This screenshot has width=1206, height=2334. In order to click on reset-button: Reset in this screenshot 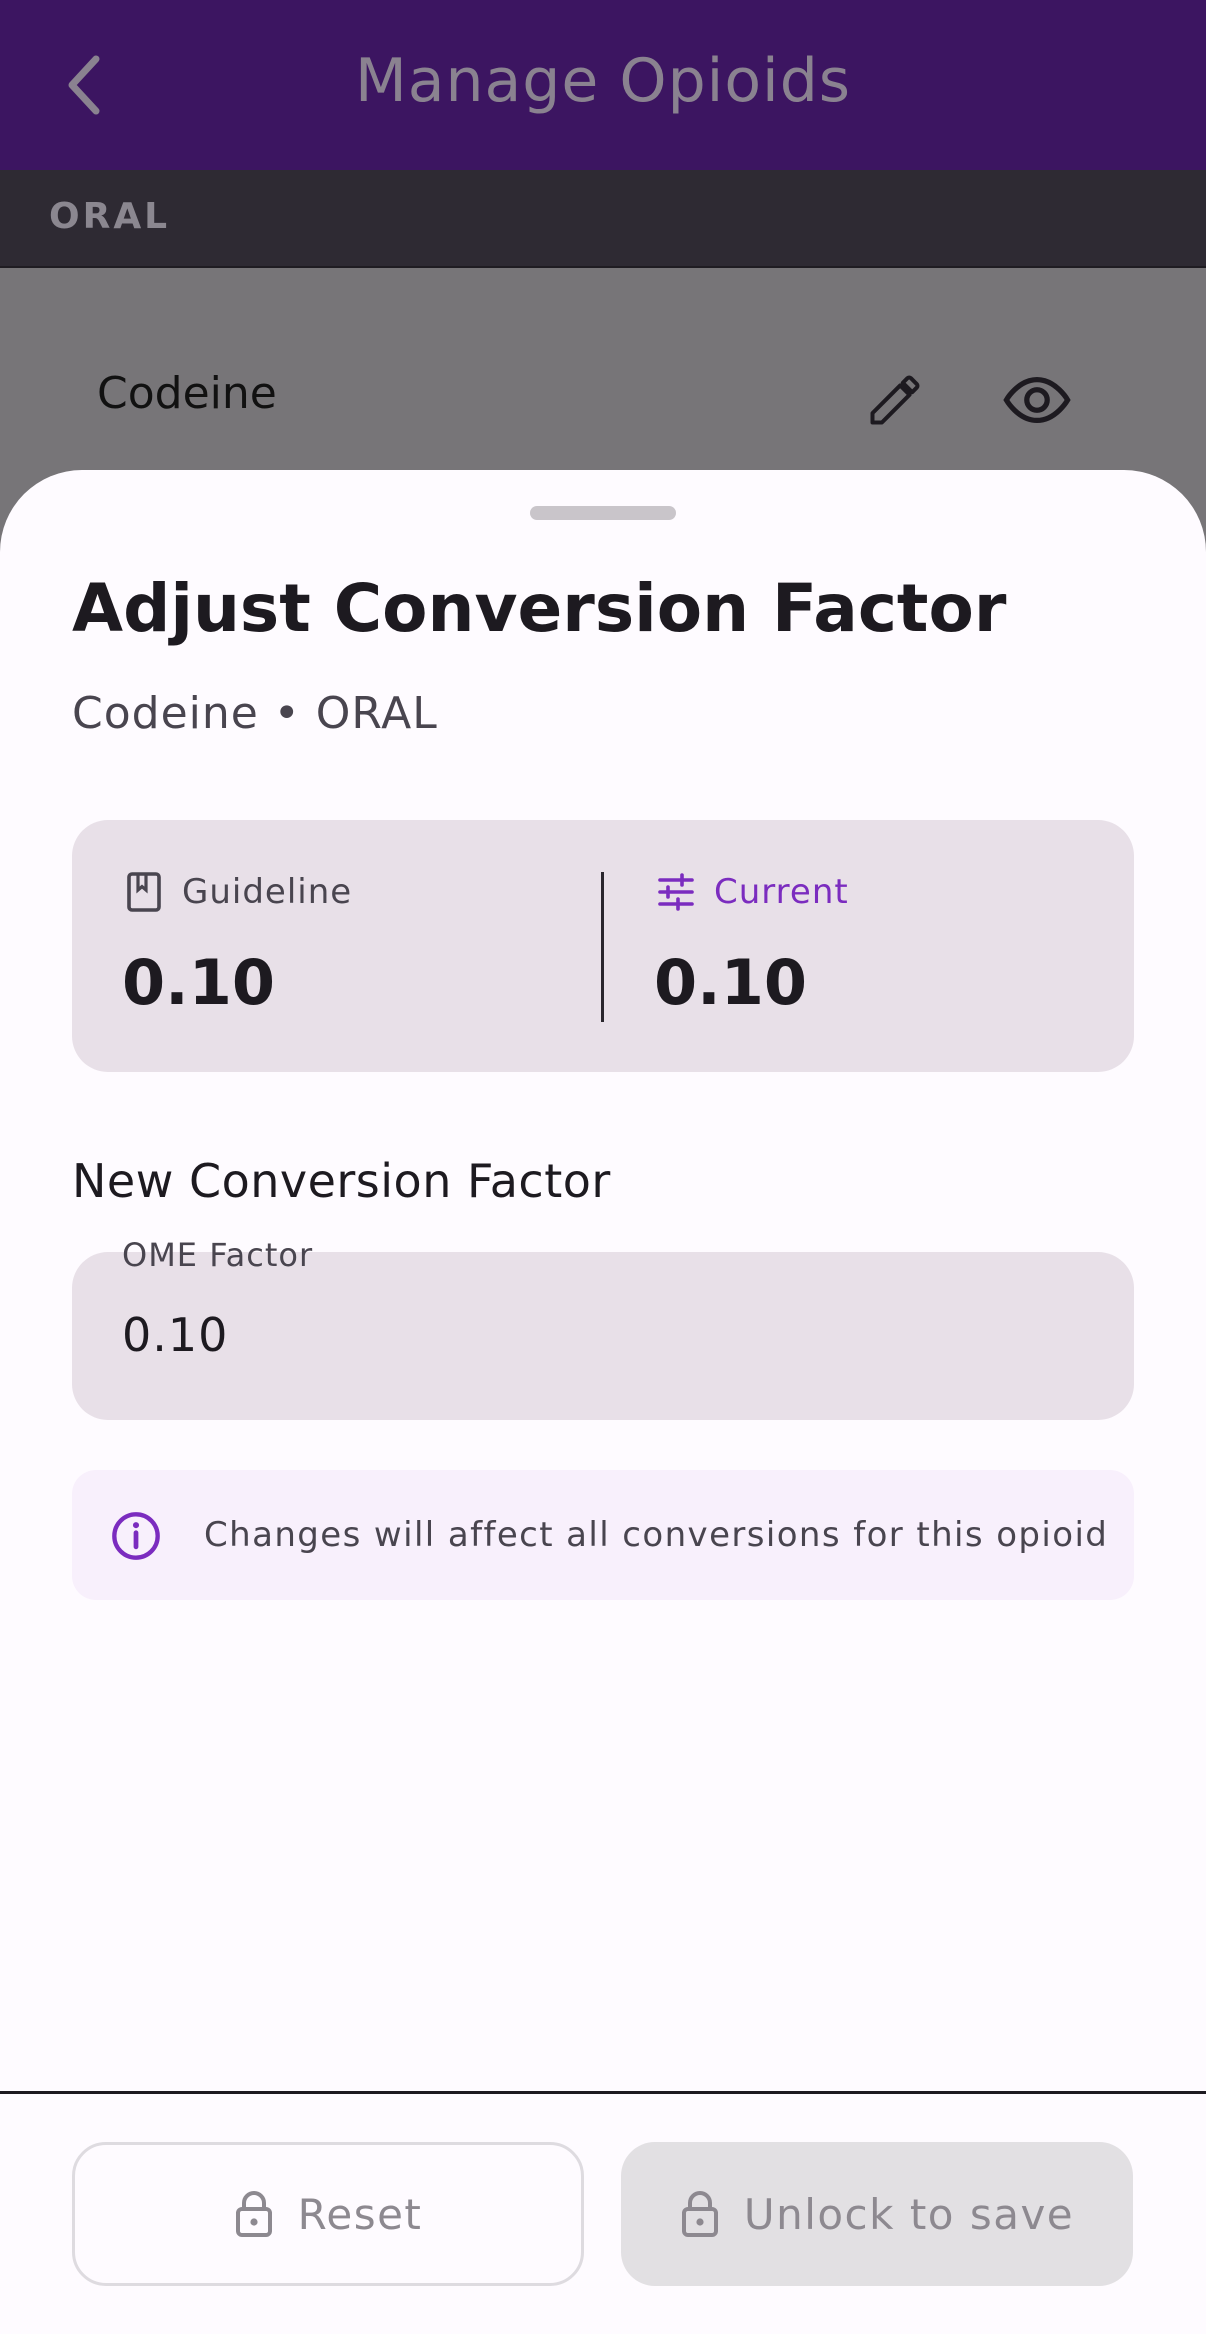, I will do `click(328, 2214)`.